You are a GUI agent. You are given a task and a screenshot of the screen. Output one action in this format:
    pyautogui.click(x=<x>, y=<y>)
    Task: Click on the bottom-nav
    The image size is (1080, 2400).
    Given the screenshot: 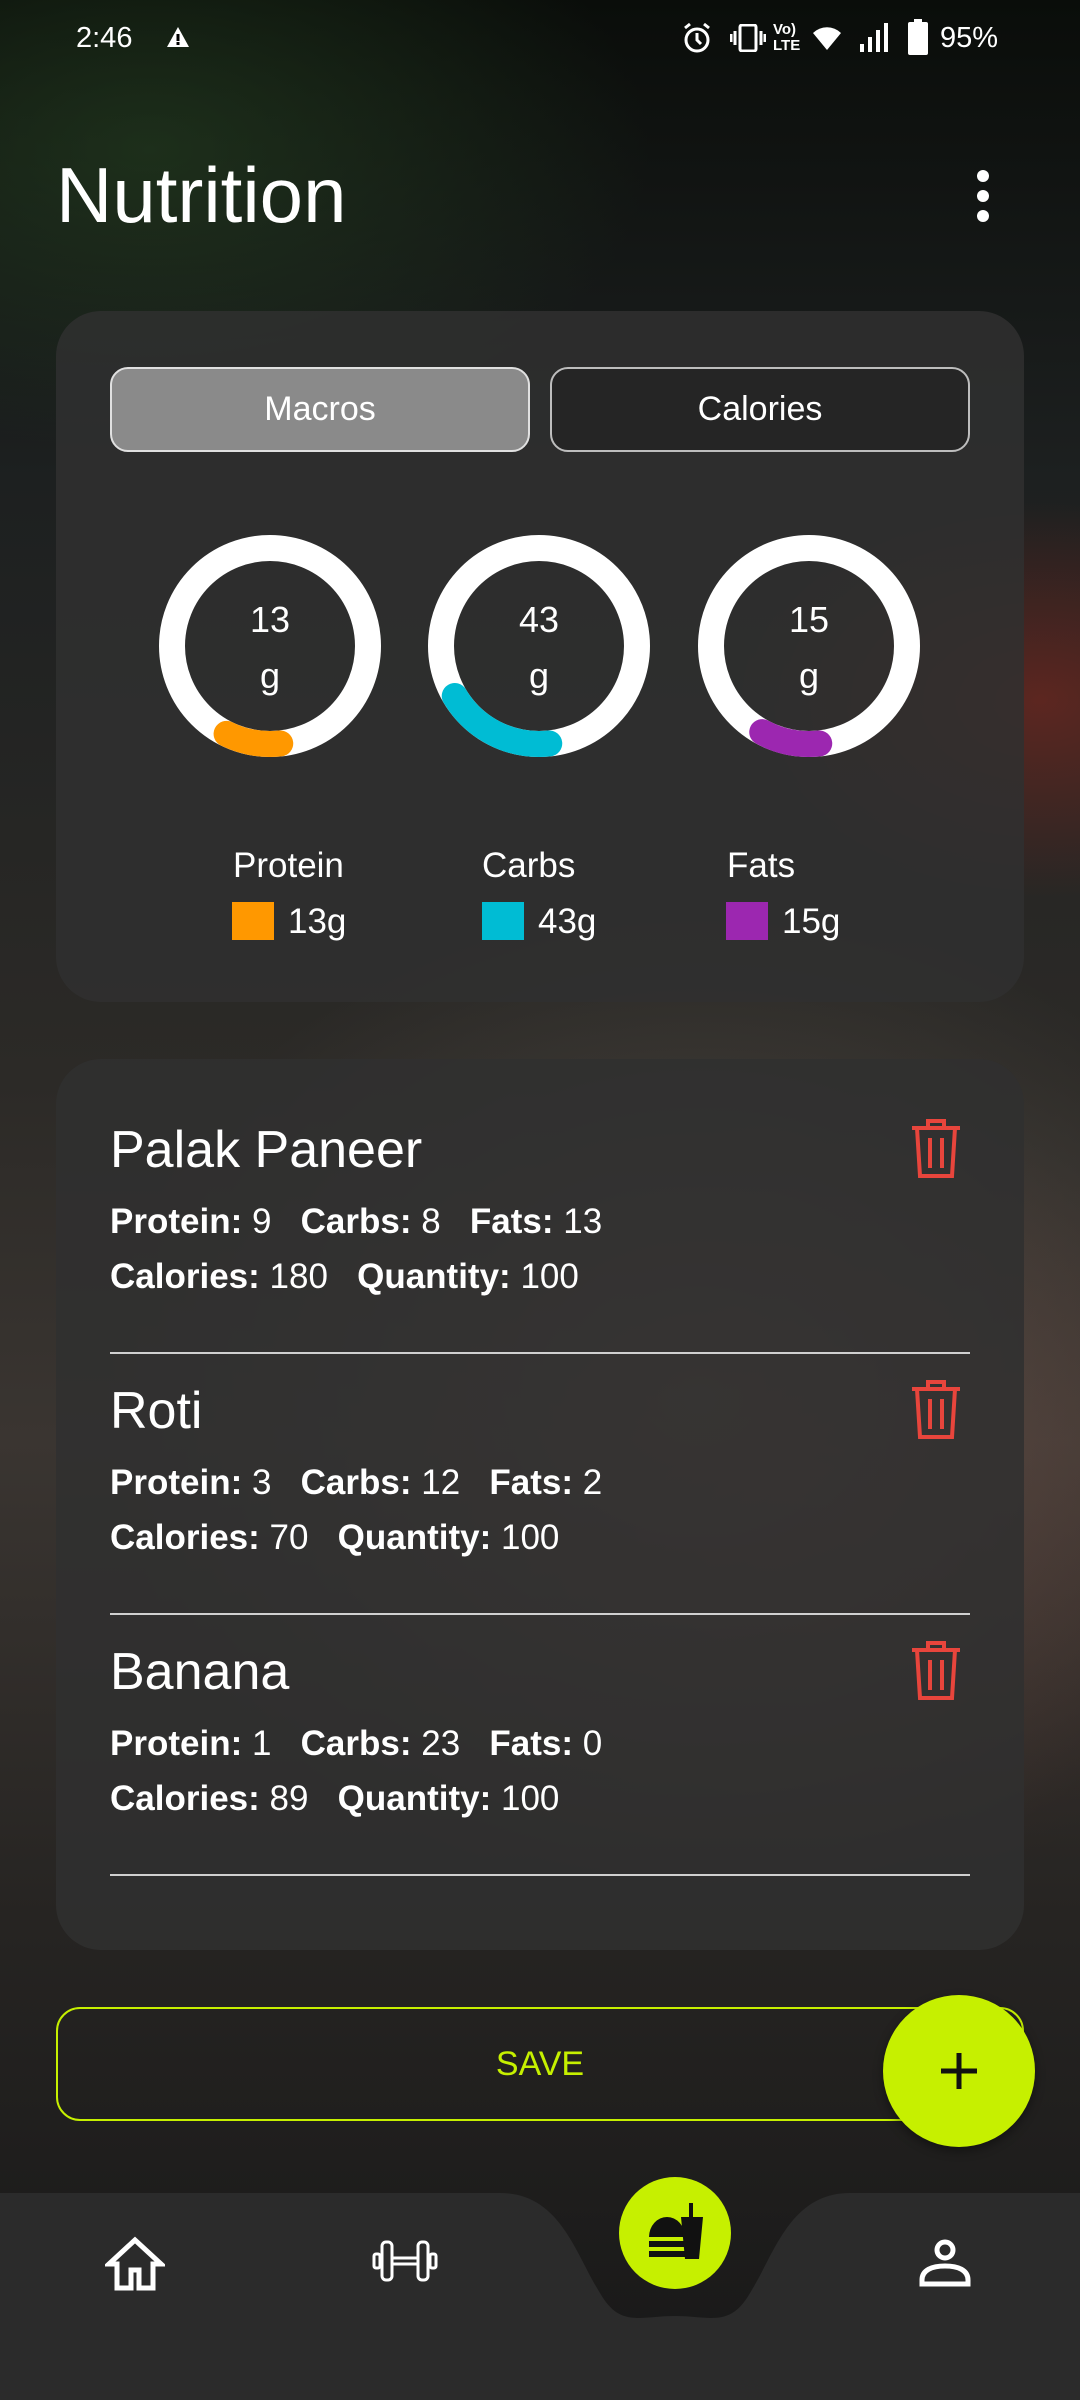 What is the action you would take?
    pyautogui.click(x=540, y=2296)
    